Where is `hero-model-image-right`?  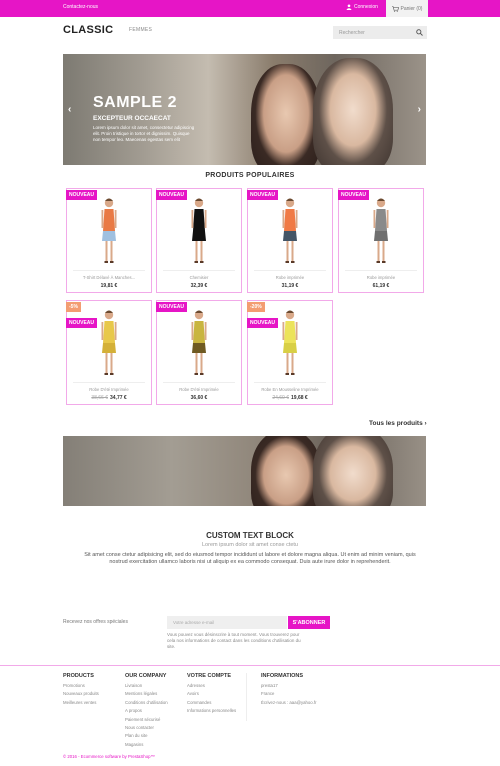 hero-model-image-right is located at coordinates (353, 111).